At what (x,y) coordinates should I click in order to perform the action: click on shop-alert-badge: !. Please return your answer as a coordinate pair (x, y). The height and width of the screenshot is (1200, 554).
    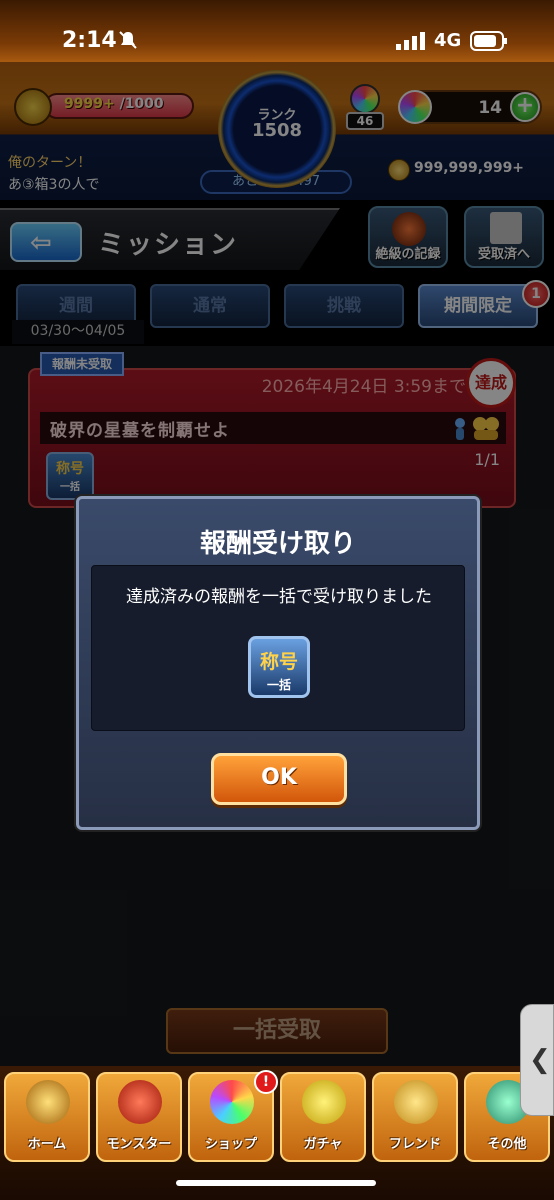
    Looking at the image, I should click on (266, 1082).